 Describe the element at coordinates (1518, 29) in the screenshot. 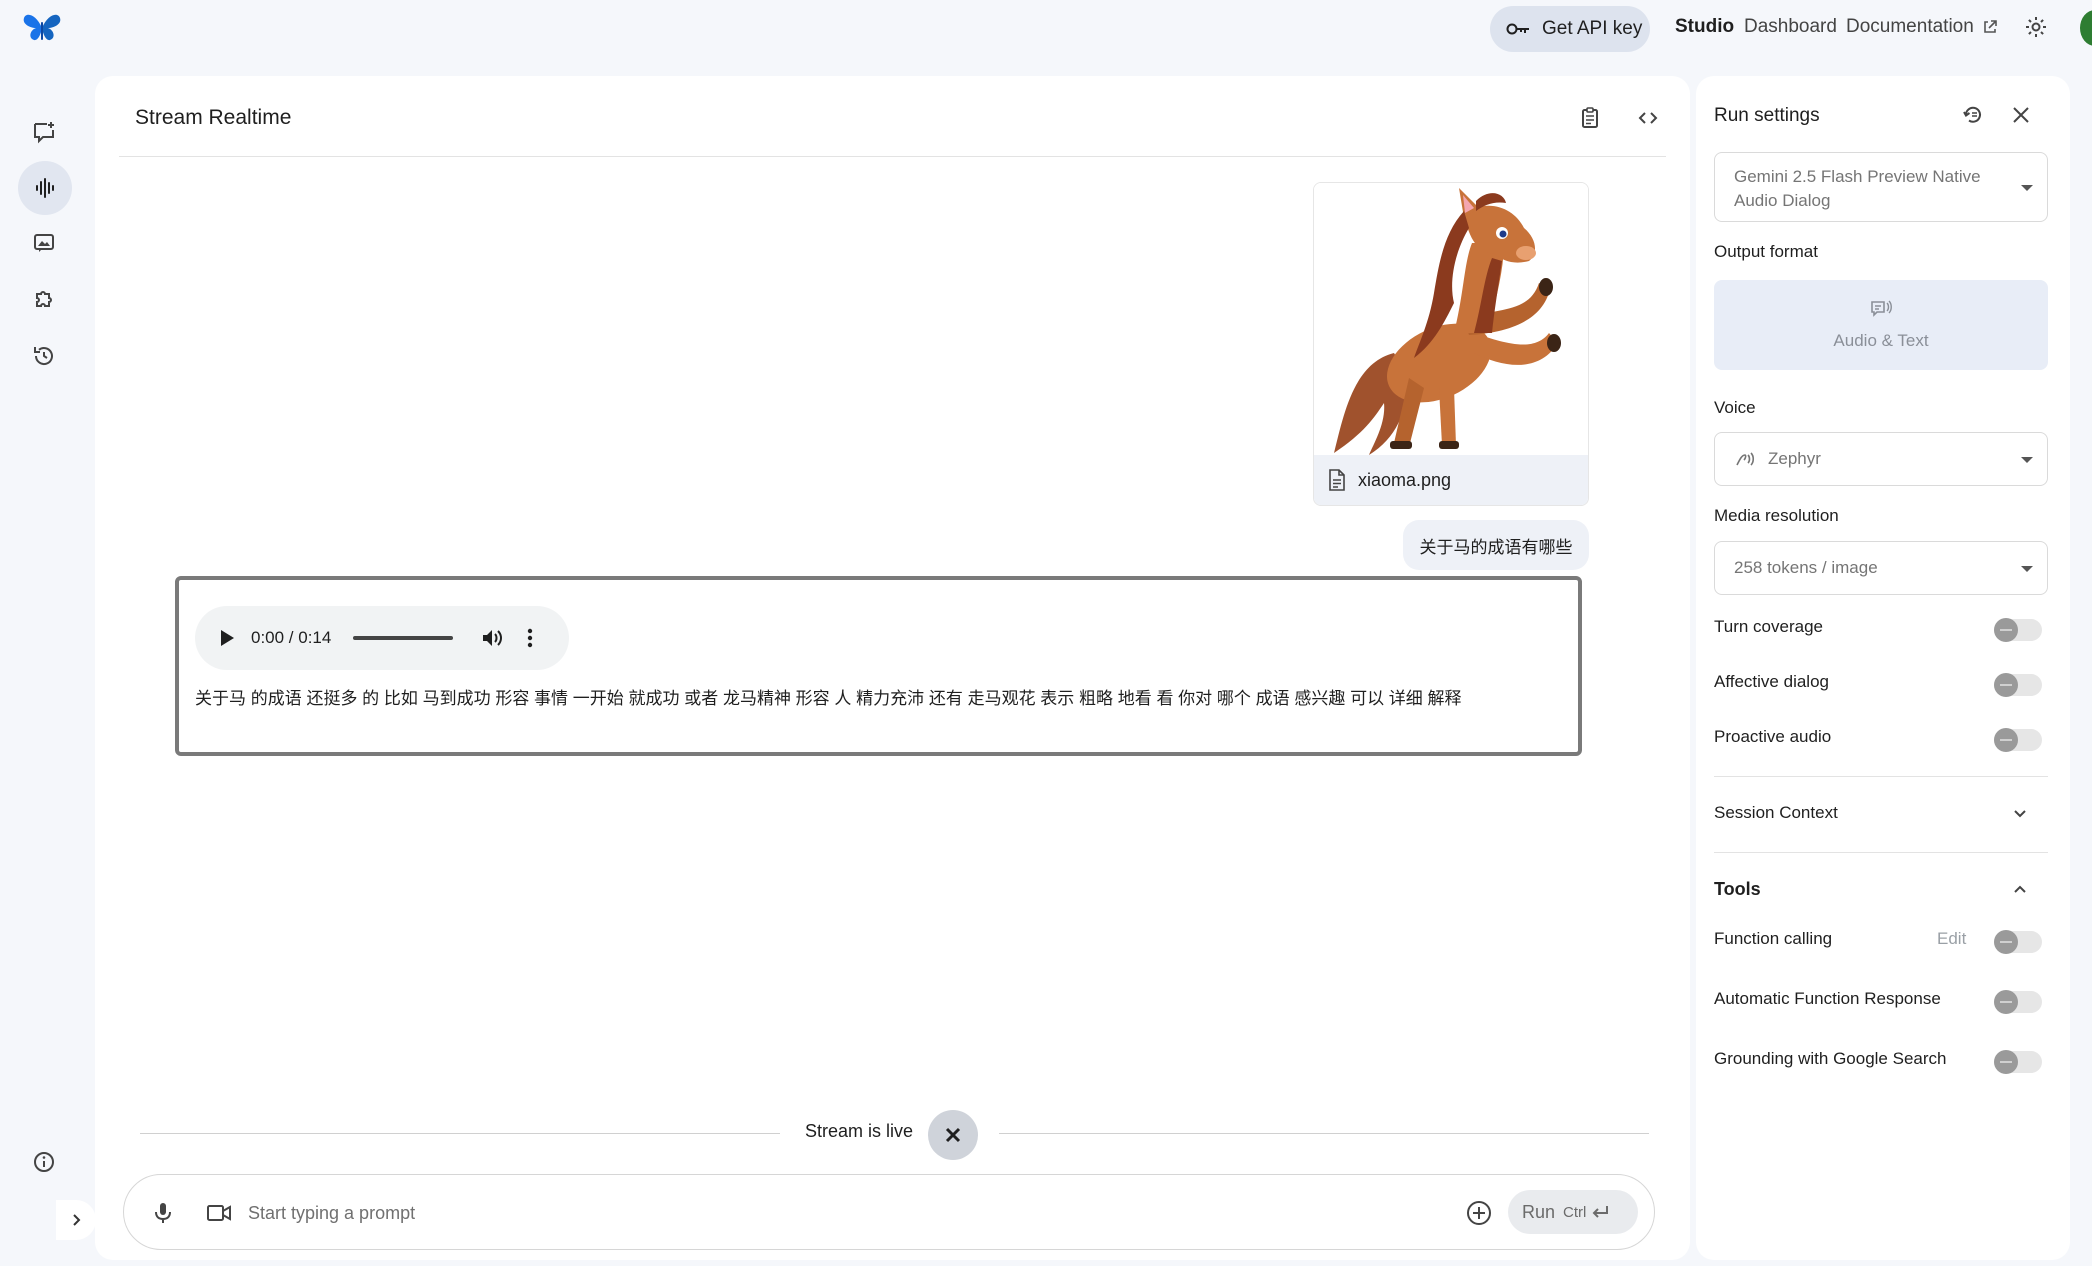

I see `key-icon` at that location.